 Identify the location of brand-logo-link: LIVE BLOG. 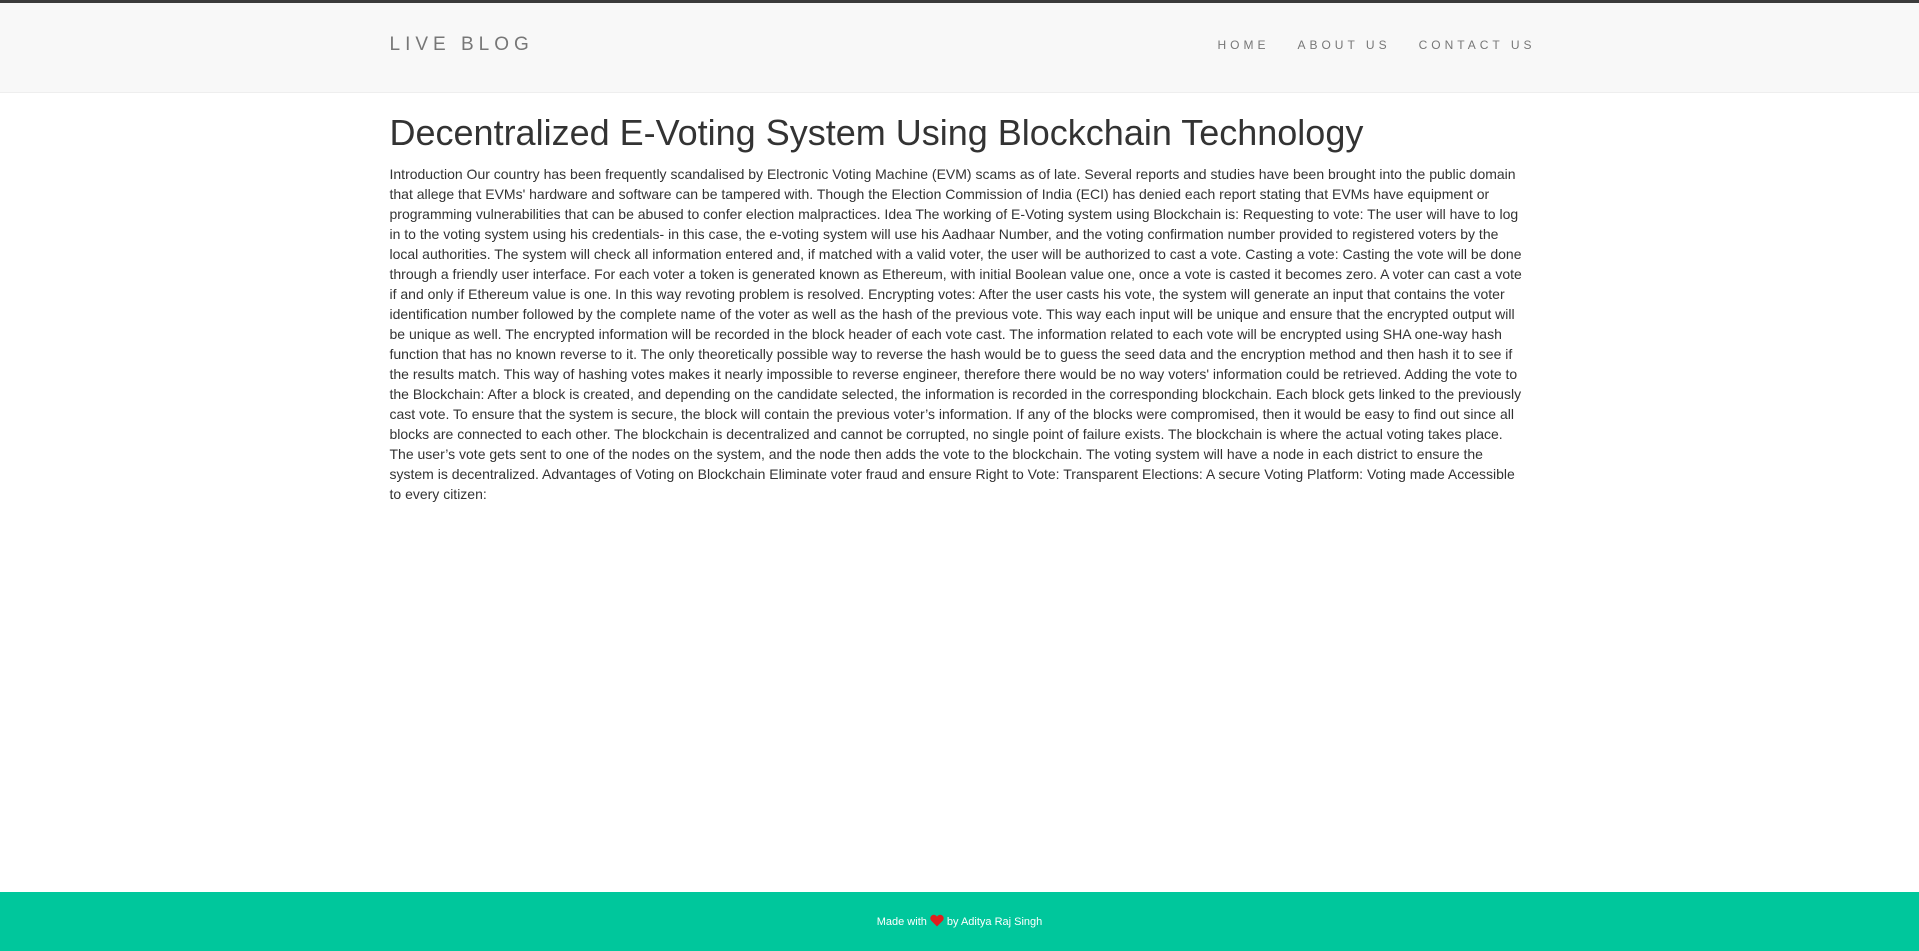
(462, 45).